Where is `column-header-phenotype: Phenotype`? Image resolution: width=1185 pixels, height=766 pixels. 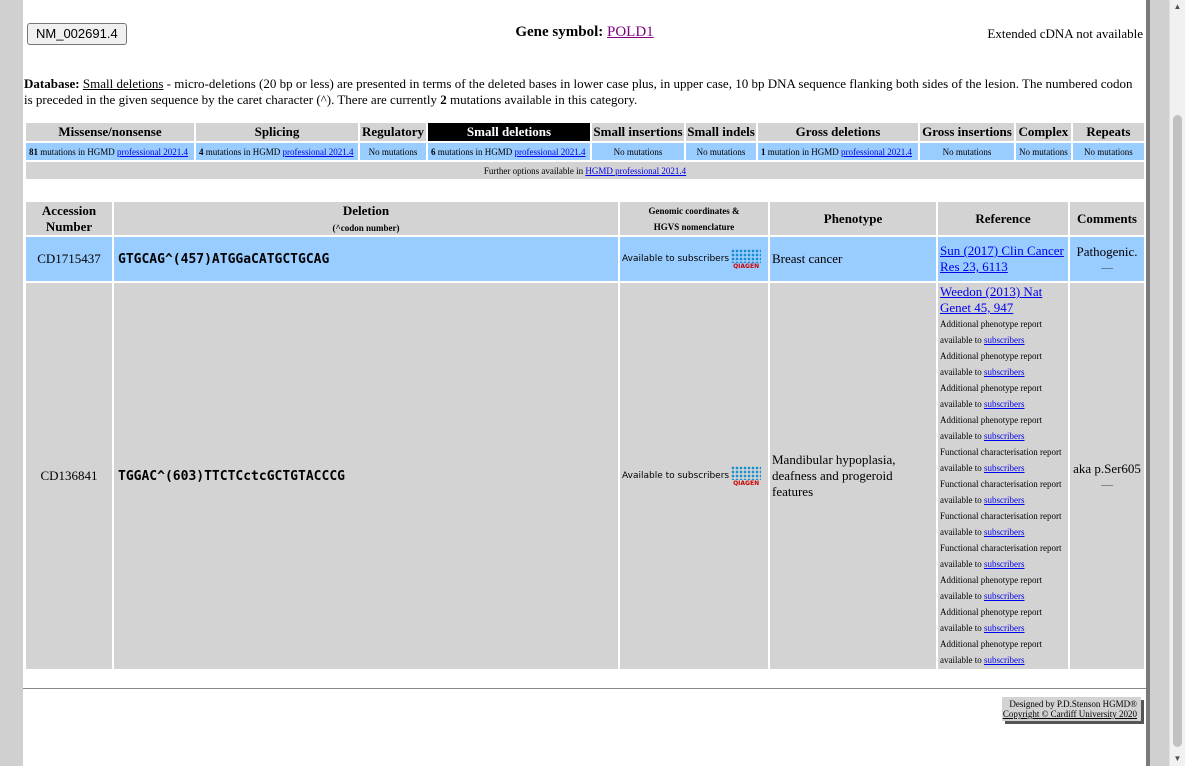
column-header-phenotype: Phenotype is located at coordinates (853, 218).